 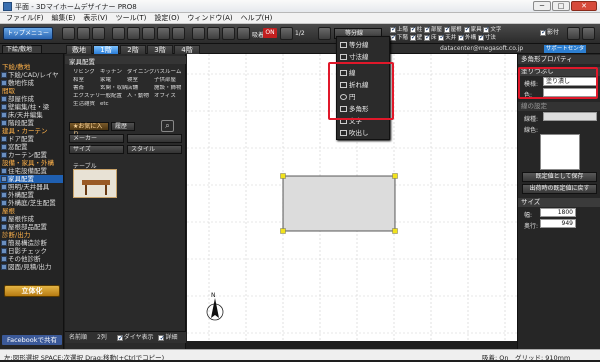 I want to click on tab-floor-2: 2階, so click(x=133, y=49).